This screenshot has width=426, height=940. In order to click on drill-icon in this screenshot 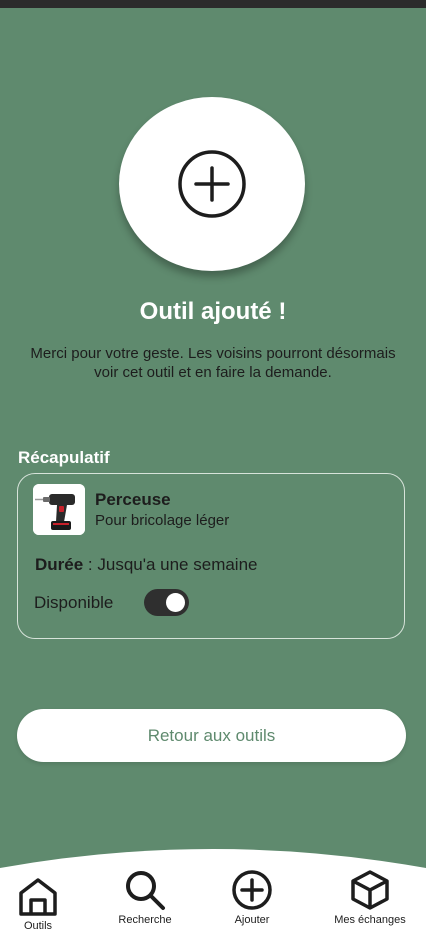, I will do `click(59, 509)`.